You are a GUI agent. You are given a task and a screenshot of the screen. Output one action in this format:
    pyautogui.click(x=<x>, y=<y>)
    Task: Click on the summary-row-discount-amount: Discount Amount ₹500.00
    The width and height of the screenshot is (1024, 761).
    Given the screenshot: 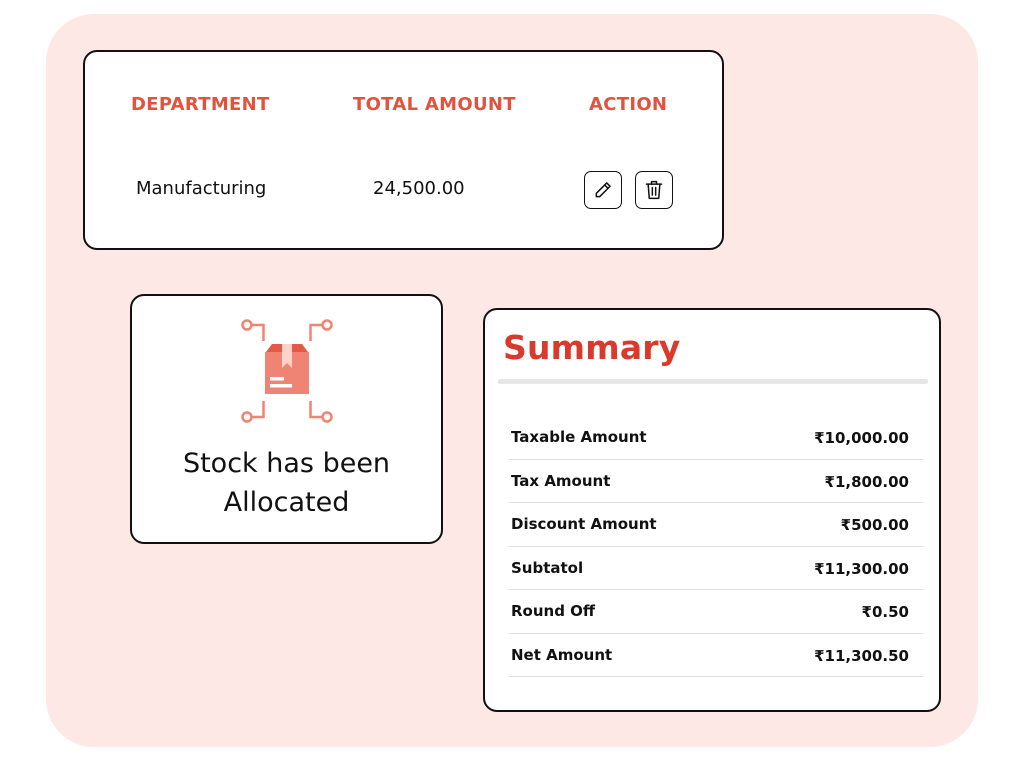 What is the action you would take?
    pyautogui.click(x=716, y=525)
    